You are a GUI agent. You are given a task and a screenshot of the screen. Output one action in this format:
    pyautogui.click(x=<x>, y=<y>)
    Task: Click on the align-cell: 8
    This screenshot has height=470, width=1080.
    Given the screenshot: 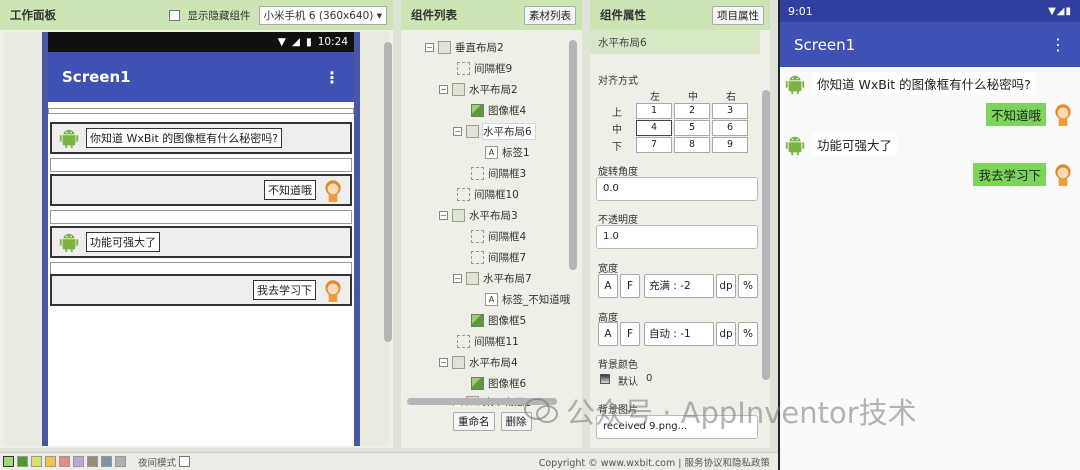 What is the action you would take?
    pyautogui.click(x=692, y=145)
    